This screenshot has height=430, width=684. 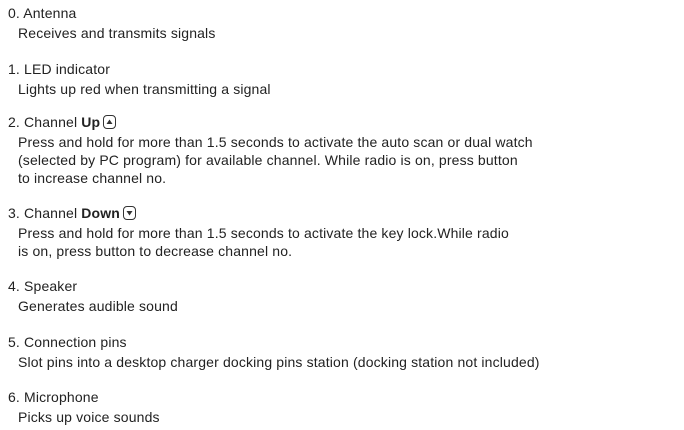 What do you see at coordinates (110, 122) in the screenshot?
I see `up-key-icon` at bounding box center [110, 122].